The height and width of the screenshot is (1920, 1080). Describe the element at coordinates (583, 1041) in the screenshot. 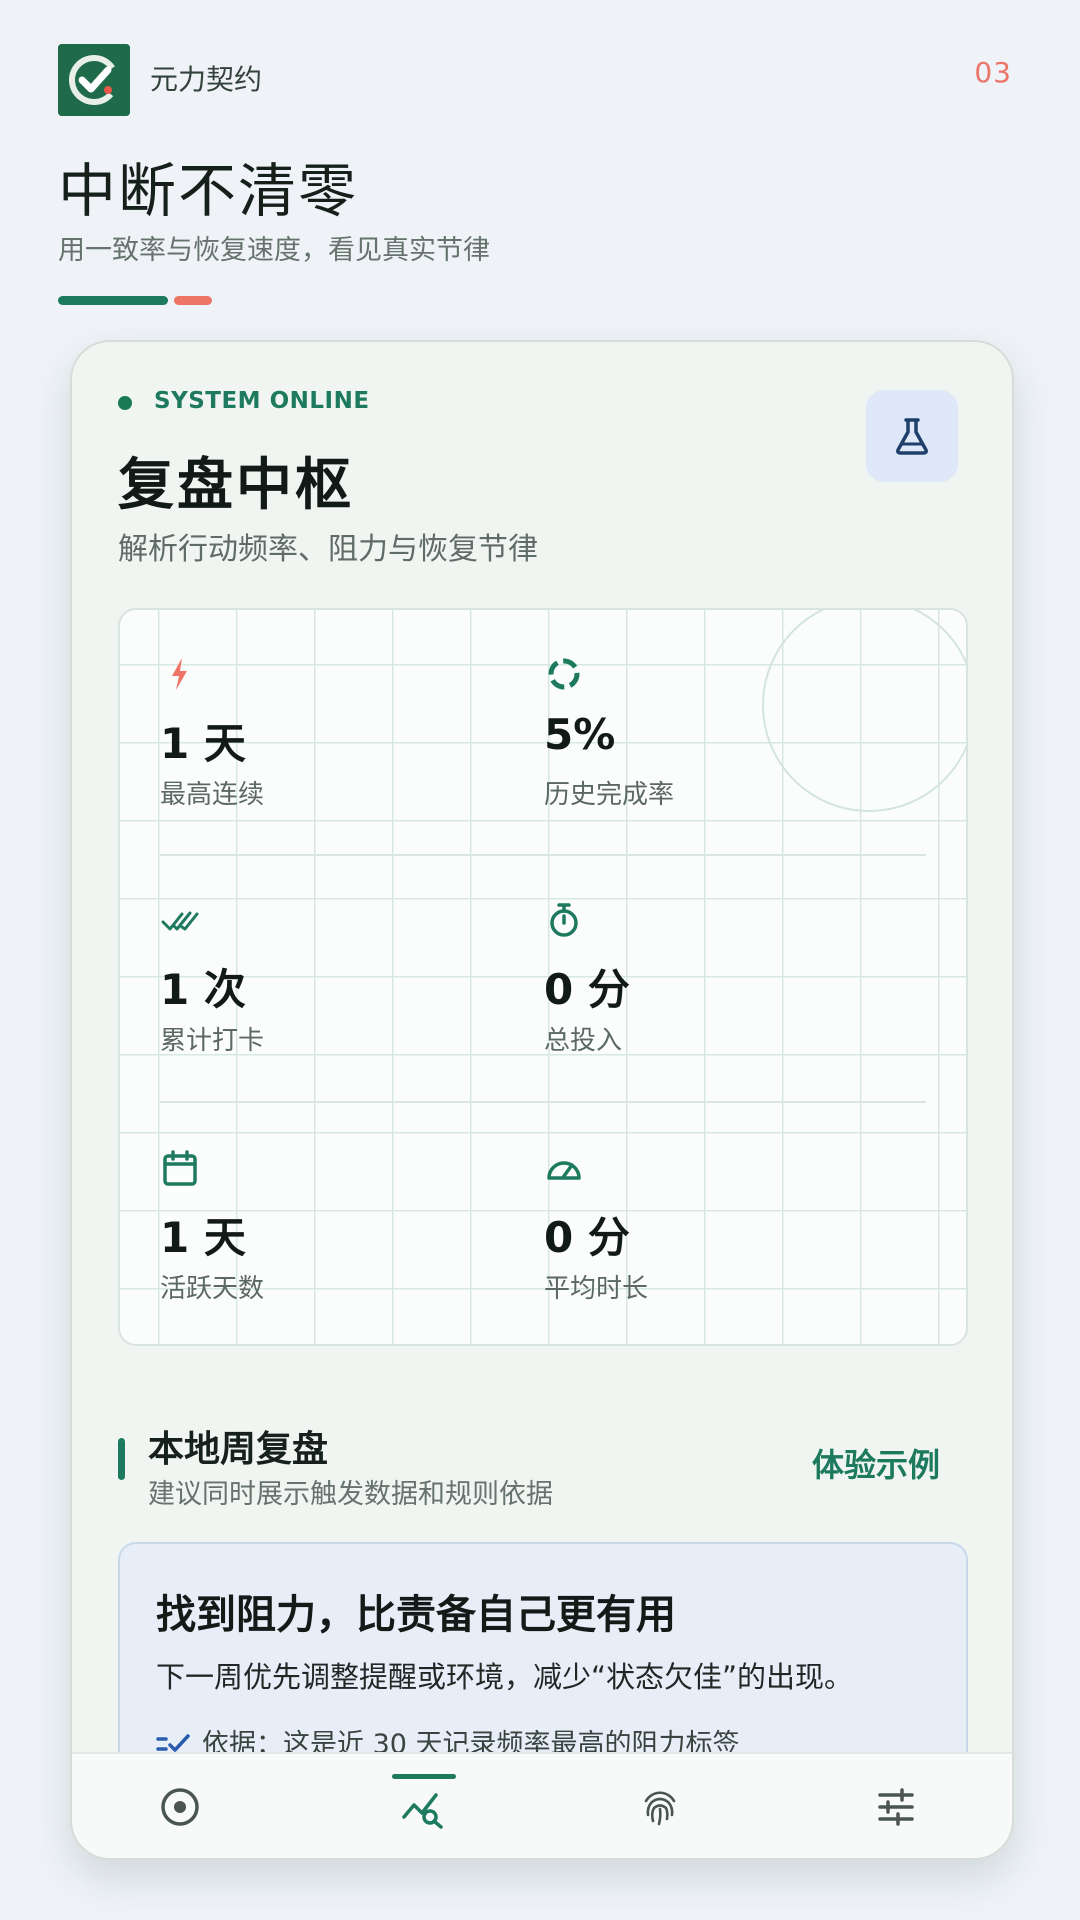

I see `stat-label: 总投入` at that location.